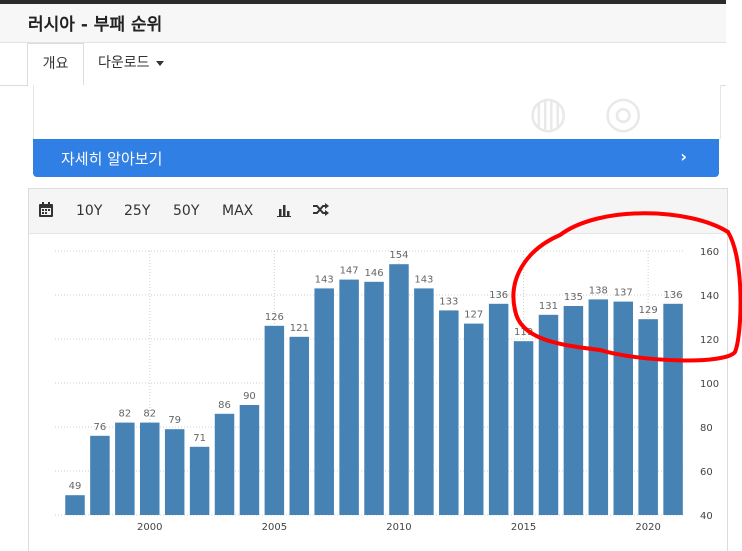  What do you see at coordinates (573, 410) in the screenshot?
I see `bar-2017` at bounding box center [573, 410].